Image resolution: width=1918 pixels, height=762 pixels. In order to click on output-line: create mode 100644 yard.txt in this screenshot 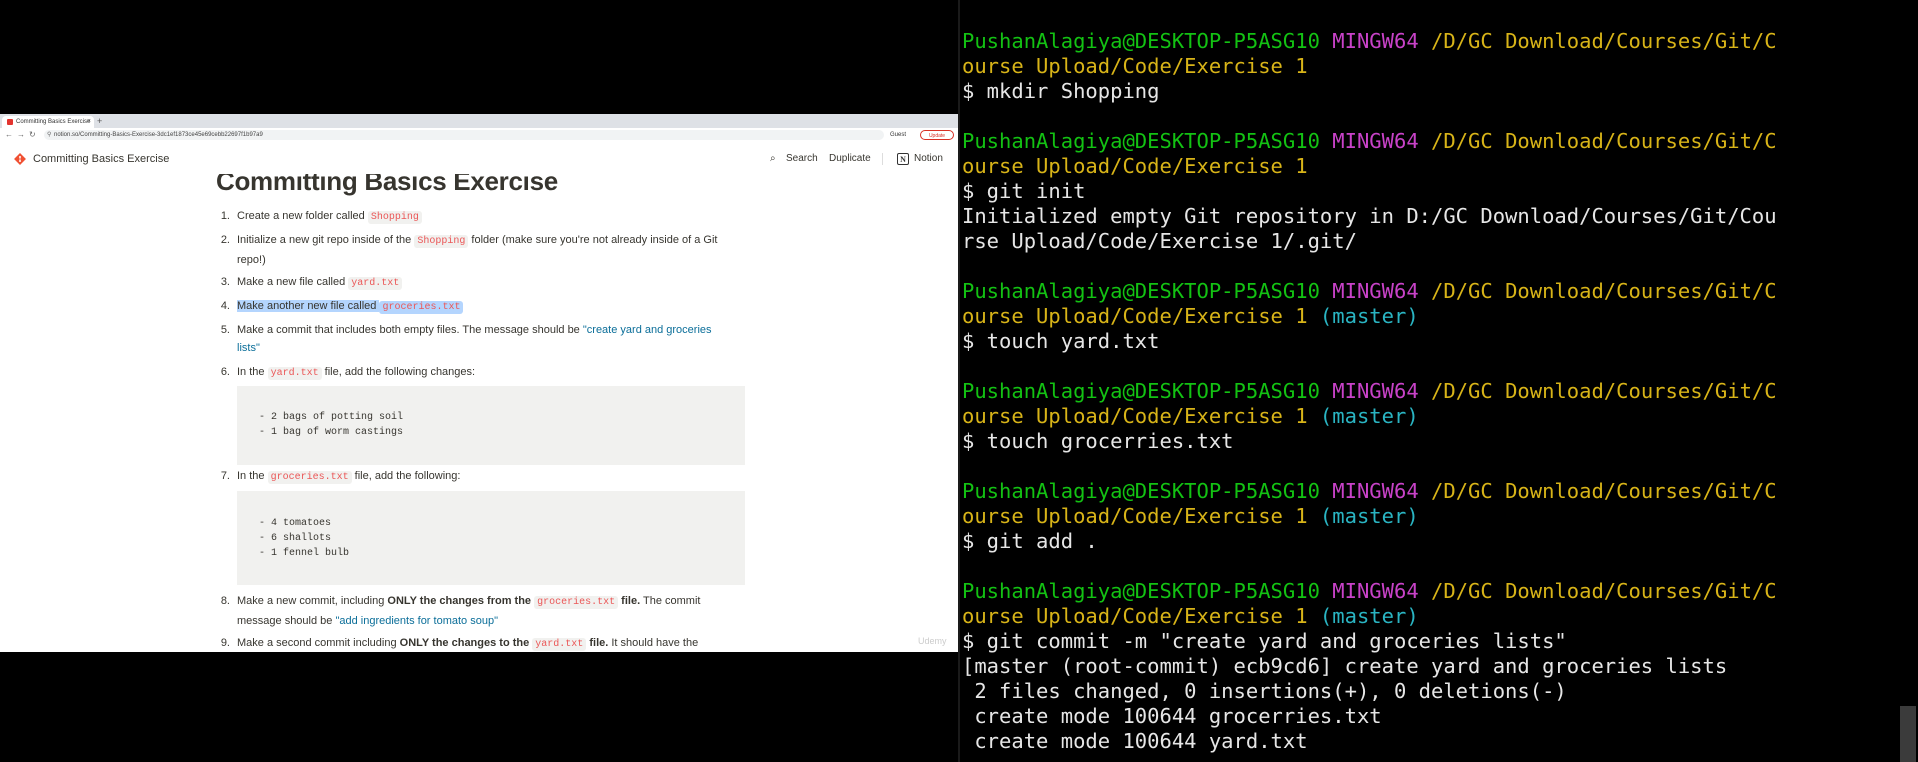, I will do `click(1135, 741)`.